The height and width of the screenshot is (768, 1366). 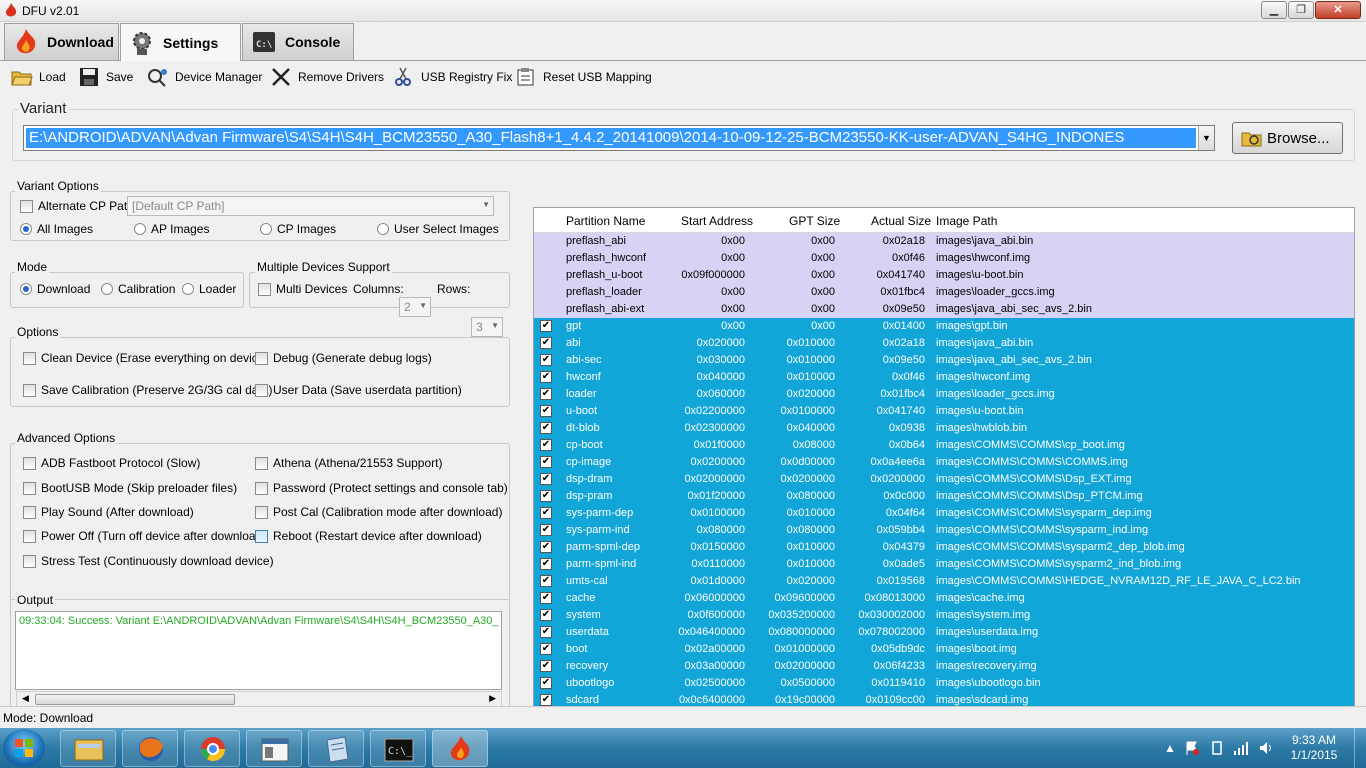 What do you see at coordinates (452, 77) in the screenshot?
I see `usb-registry-fix-button: USB Registry Fix` at bounding box center [452, 77].